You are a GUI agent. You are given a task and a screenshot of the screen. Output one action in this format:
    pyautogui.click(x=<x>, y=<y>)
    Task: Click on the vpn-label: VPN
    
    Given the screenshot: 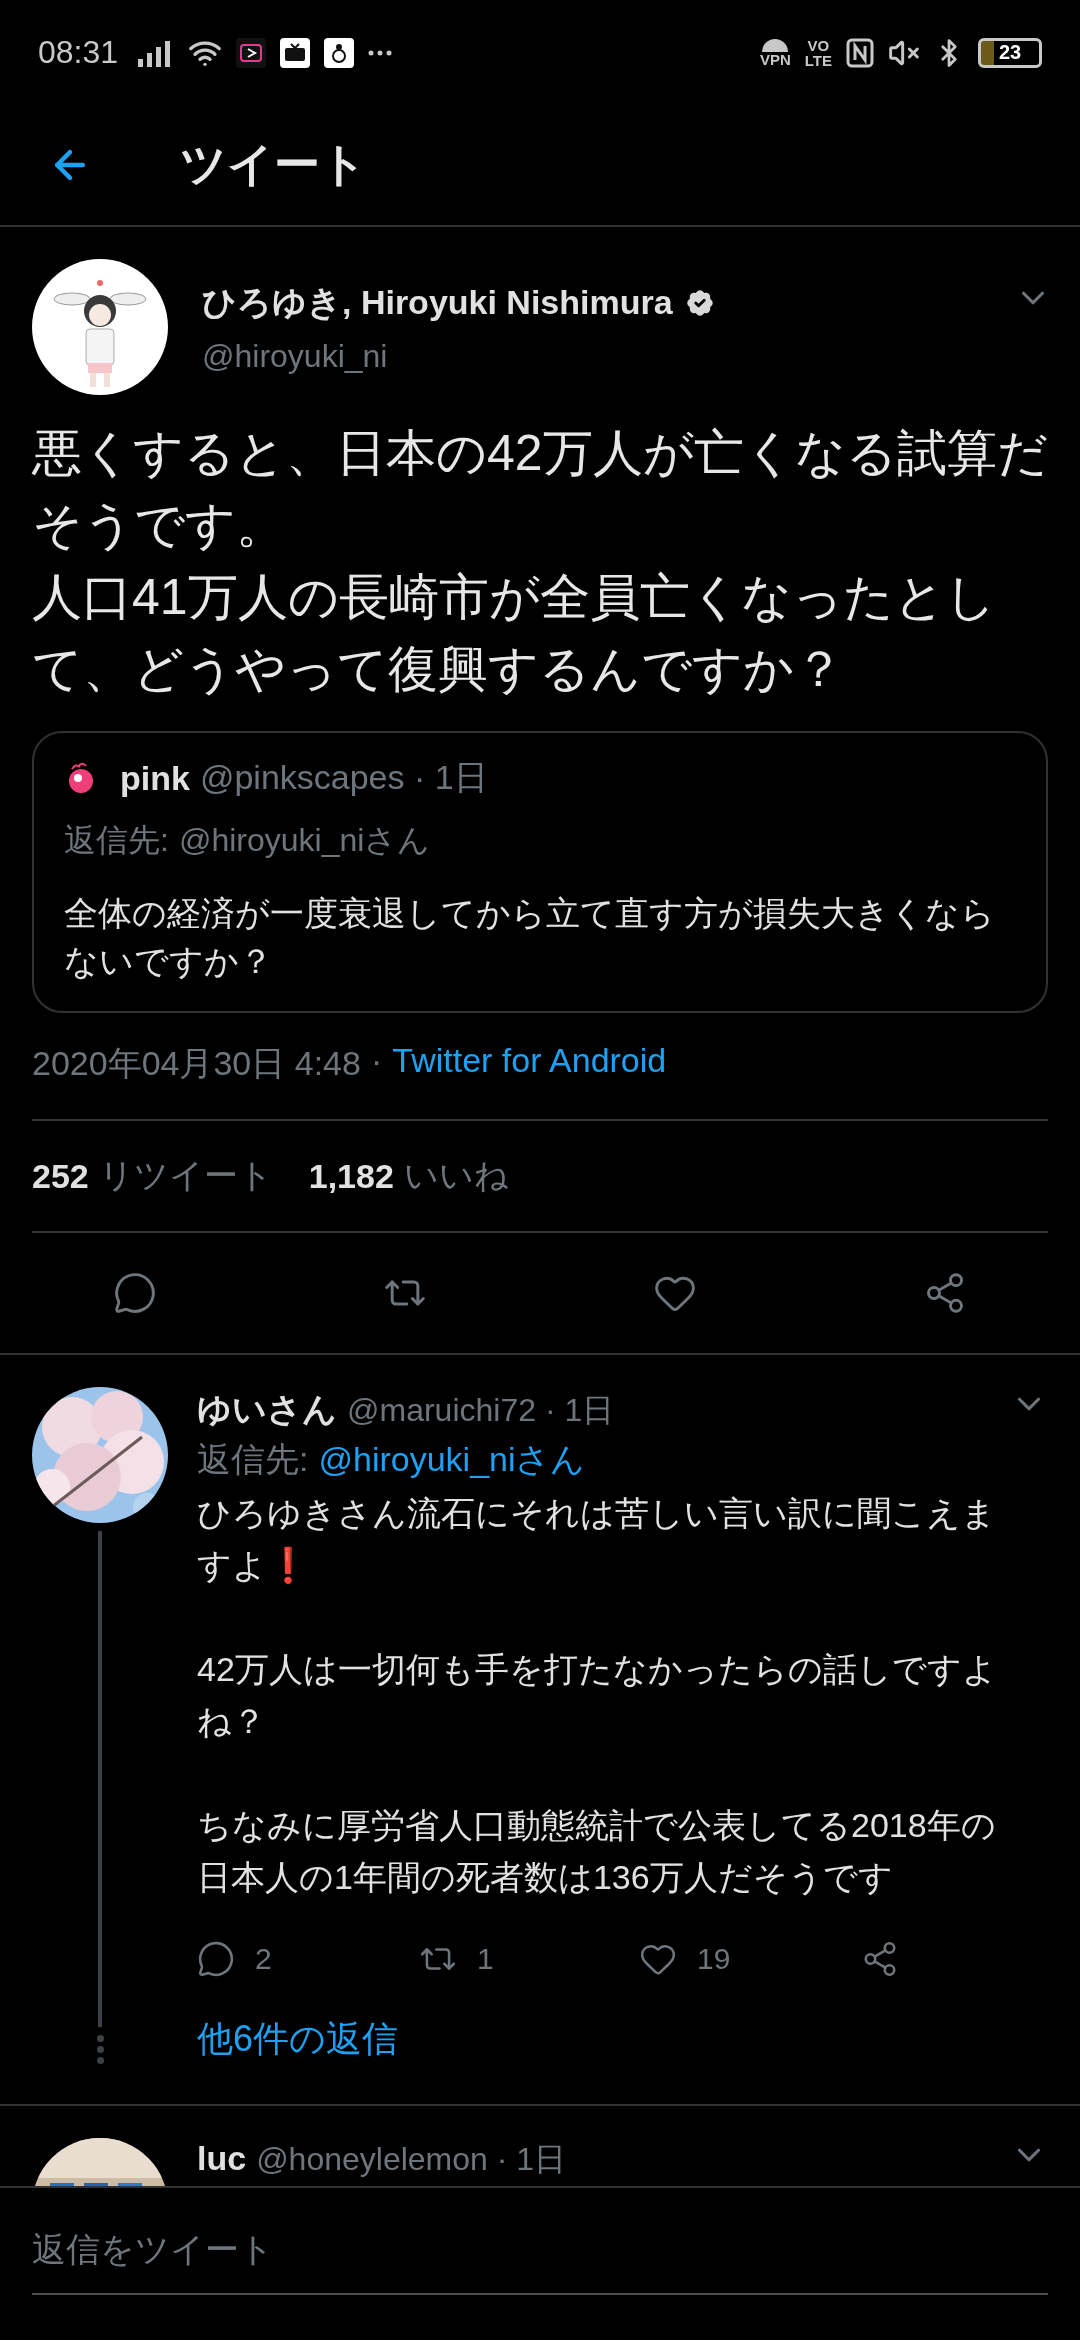 What is the action you would take?
    pyautogui.click(x=775, y=59)
    